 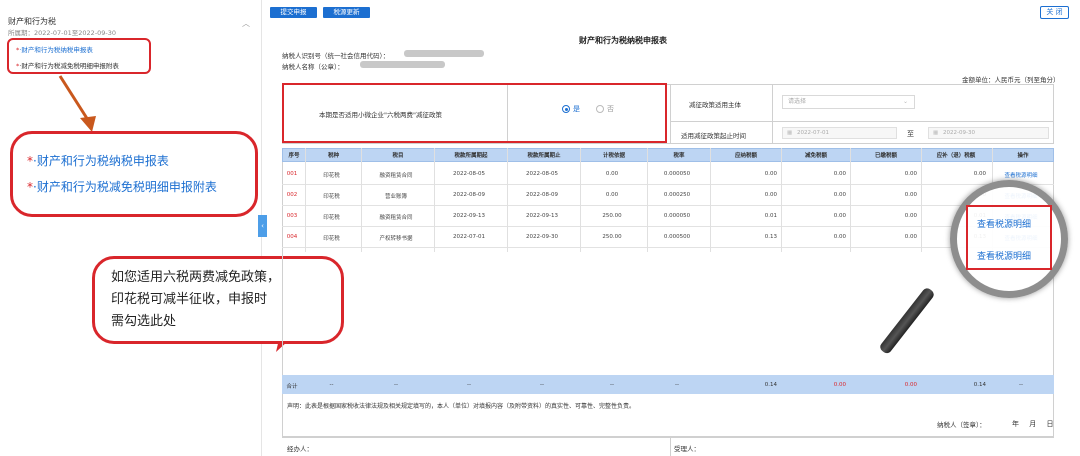 I want to click on subject-label: 减征政策适用主体, so click(x=715, y=105).